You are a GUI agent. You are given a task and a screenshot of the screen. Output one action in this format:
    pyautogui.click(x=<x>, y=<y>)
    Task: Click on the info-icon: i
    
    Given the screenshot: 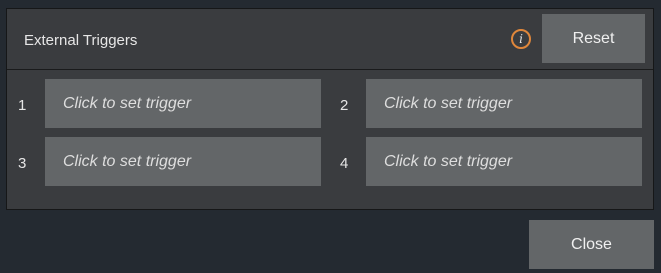 What is the action you would take?
    pyautogui.click(x=521, y=39)
    